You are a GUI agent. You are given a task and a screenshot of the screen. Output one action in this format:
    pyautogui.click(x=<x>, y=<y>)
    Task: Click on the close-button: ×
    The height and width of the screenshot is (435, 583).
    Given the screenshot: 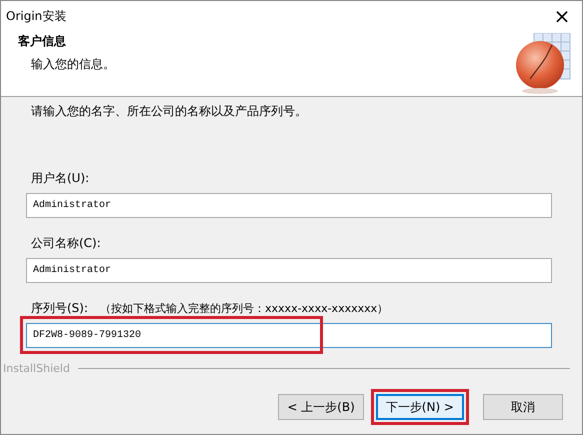 What is the action you would take?
    pyautogui.click(x=562, y=16)
    